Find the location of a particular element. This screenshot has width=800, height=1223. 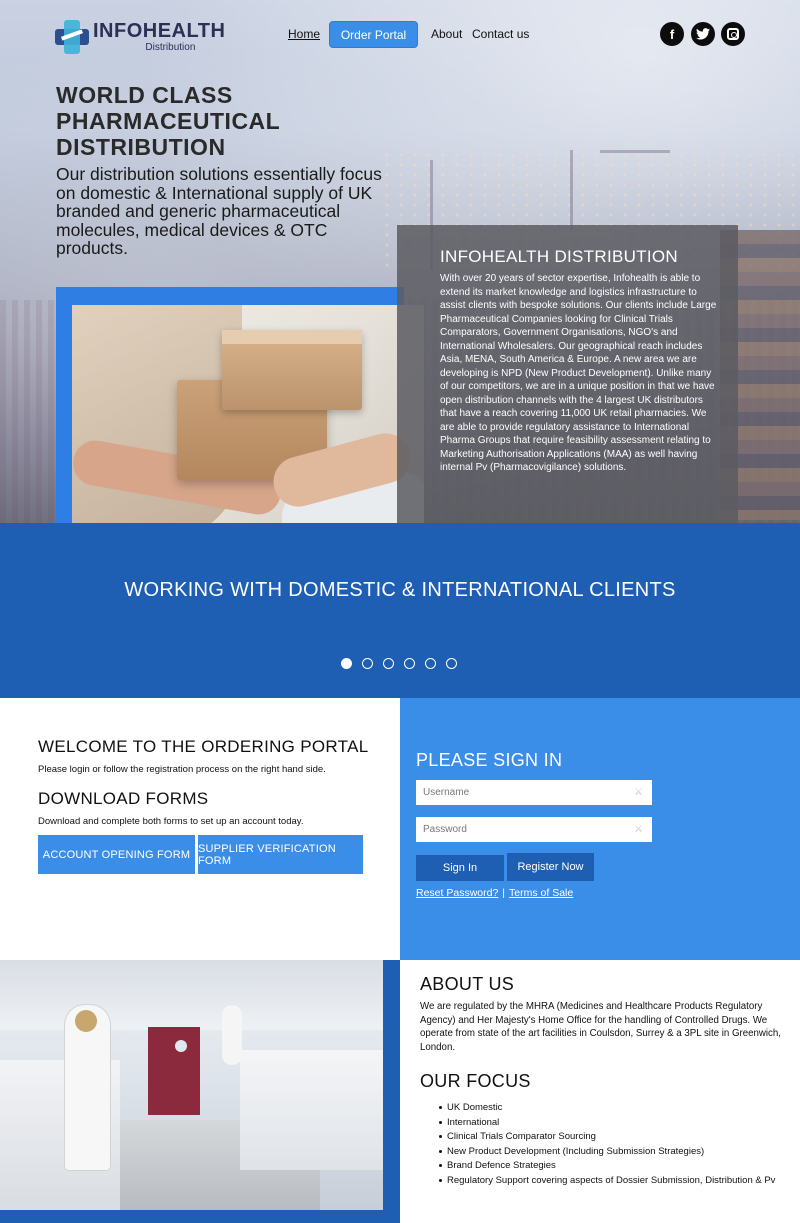

supplier-verification-form-button: SUPPLIER VERIFICATION FORM is located at coordinates (280, 854).